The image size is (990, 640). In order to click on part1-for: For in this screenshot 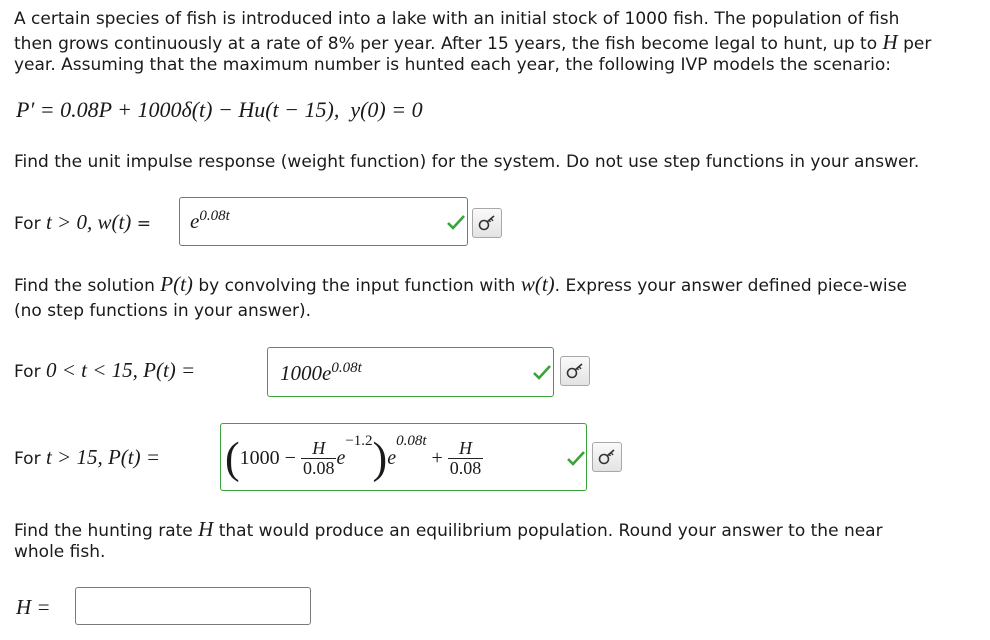, I will do `click(27, 224)`.